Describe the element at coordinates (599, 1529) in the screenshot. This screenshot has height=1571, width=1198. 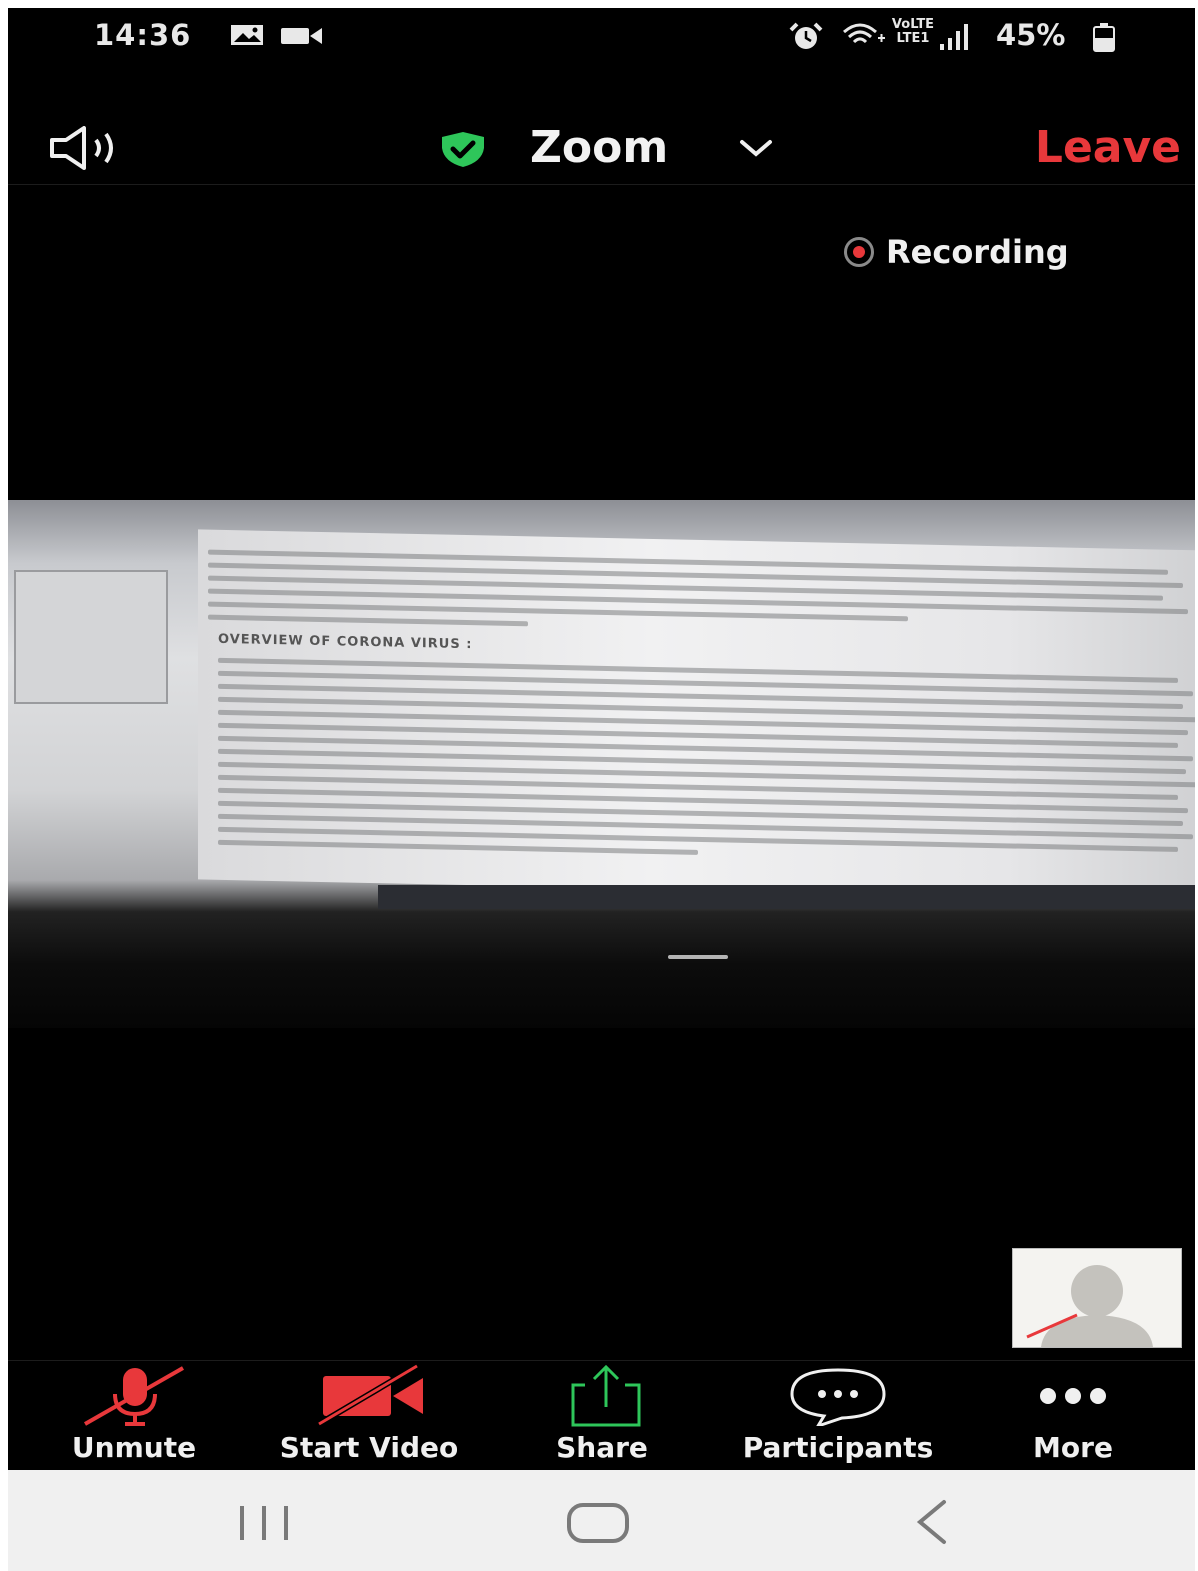
I see `home-icon` at that location.